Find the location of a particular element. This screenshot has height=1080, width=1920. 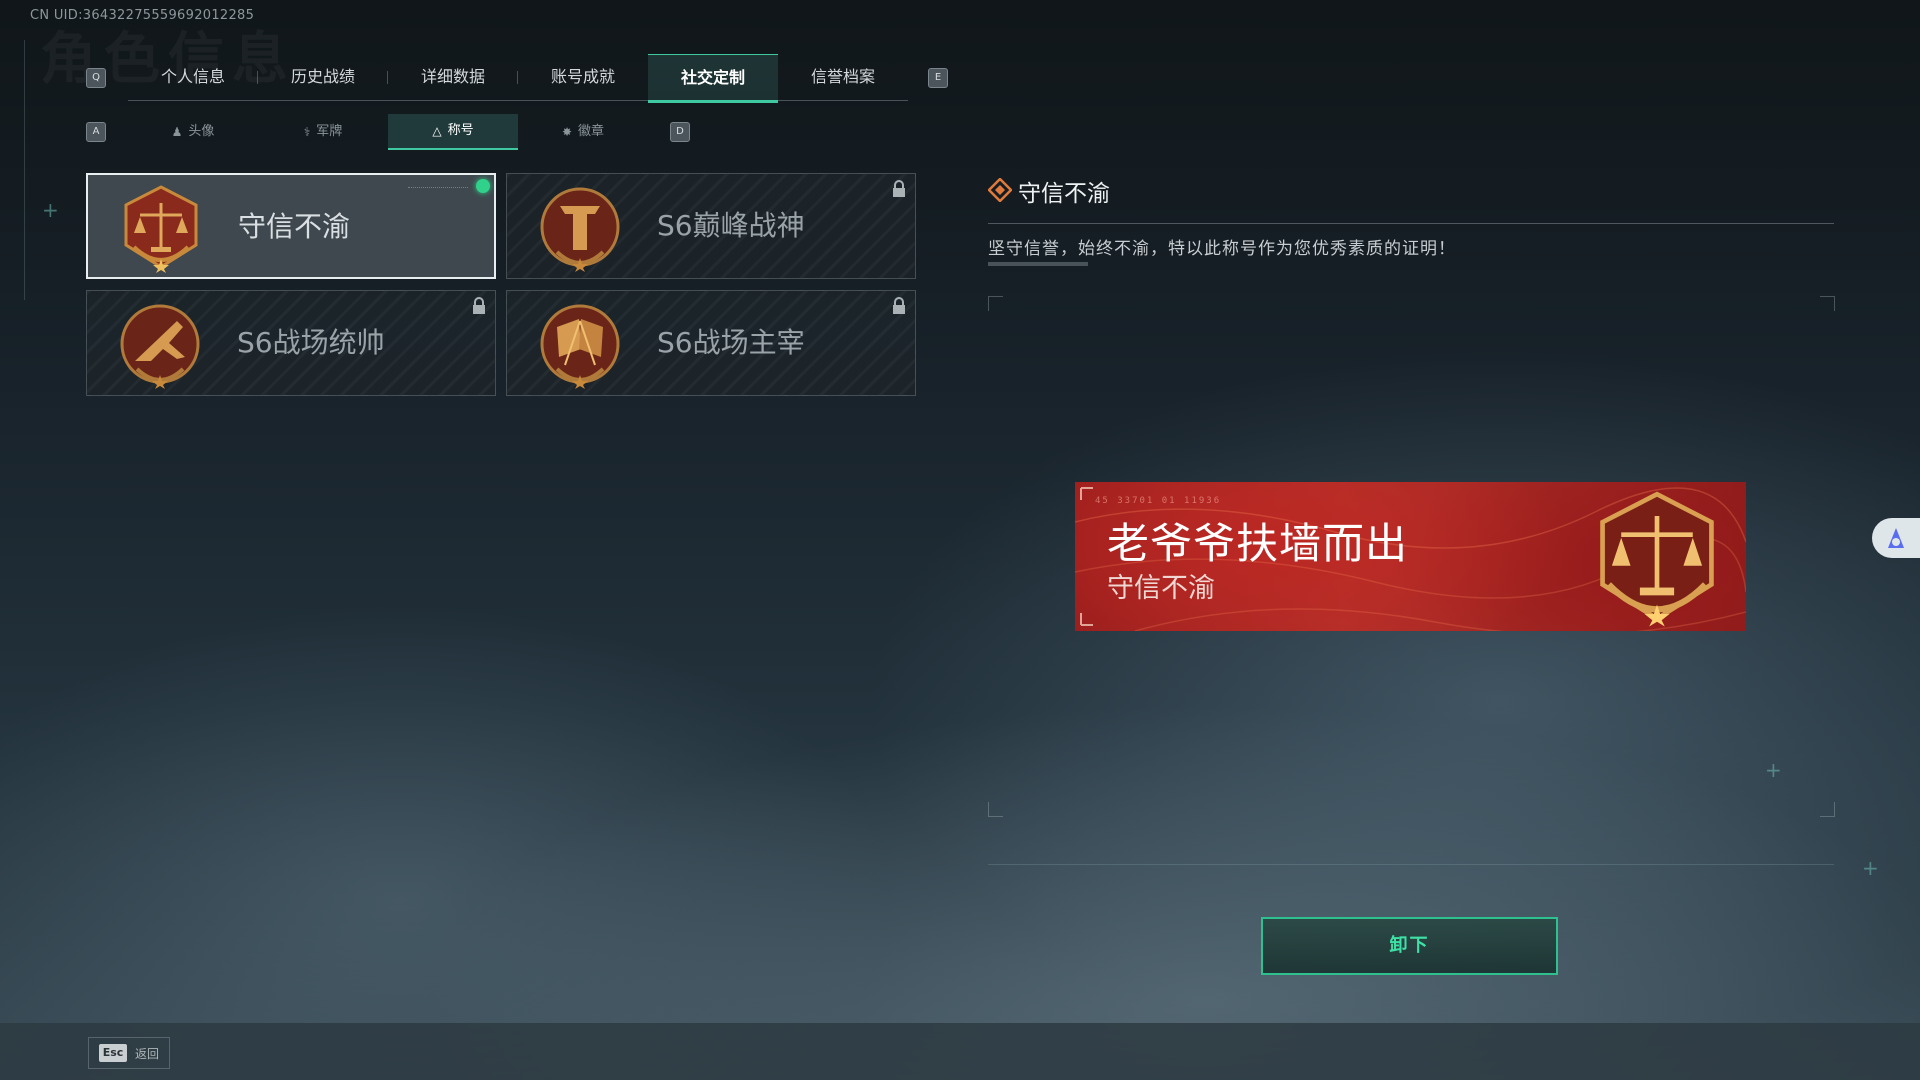

title-card-s6-dominator: S6战场主宰 is located at coordinates (711, 343).